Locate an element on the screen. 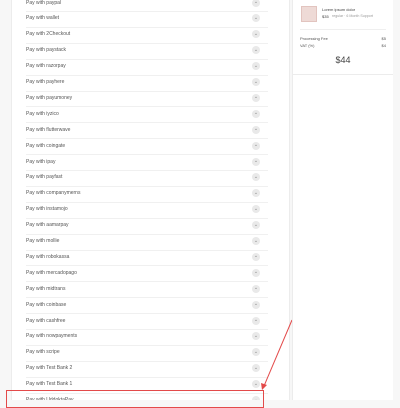 Image resolution: width=400 pixels, height=408 pixels. payment-method-label: Pay with Test Bank 1 is located at coordinates (49, 384).